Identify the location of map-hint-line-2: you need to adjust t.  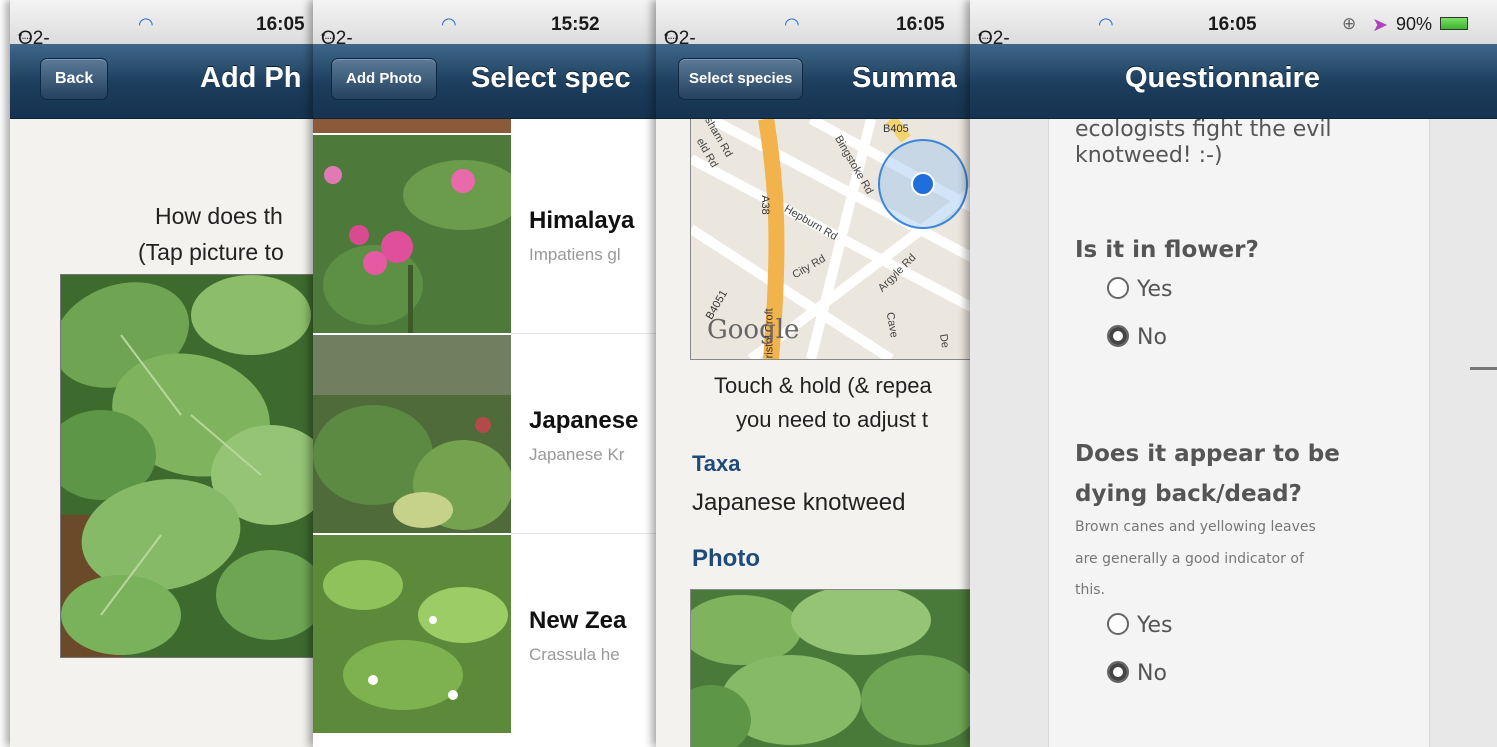
(832, 419).